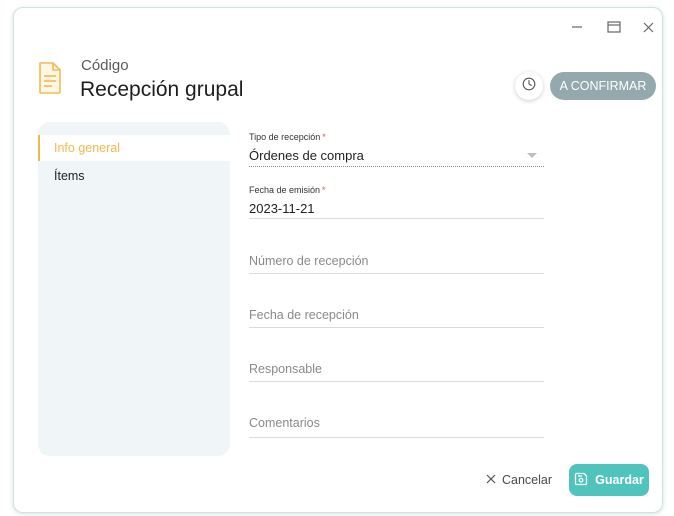 The width and height of the screenshot is (674, 516). Describe the element at coordinates (619, 480) in the screenshot. I see `save-label: Guardar` at that location.